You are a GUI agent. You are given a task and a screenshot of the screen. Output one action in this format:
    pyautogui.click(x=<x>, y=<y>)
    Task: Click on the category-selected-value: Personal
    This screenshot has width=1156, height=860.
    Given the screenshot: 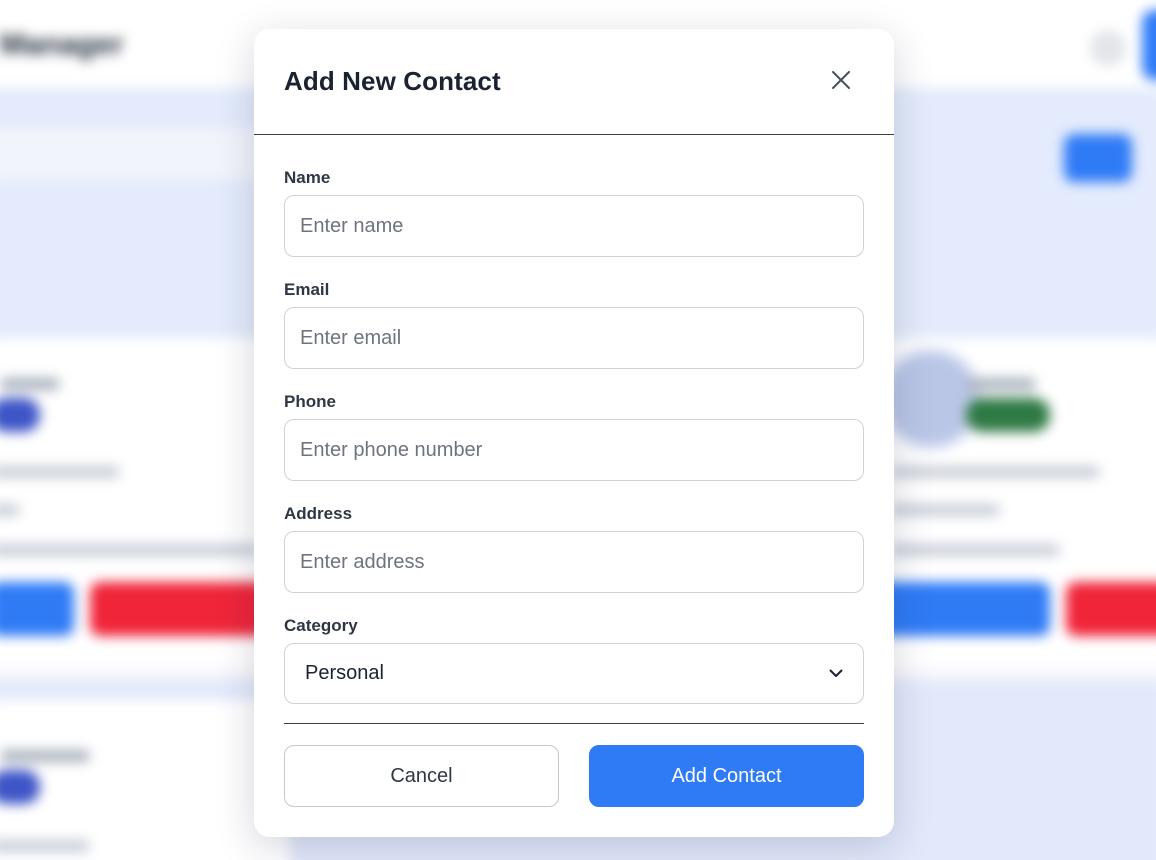 What is the action you would take?
    pyautogui.click(x=344, y=673)
    